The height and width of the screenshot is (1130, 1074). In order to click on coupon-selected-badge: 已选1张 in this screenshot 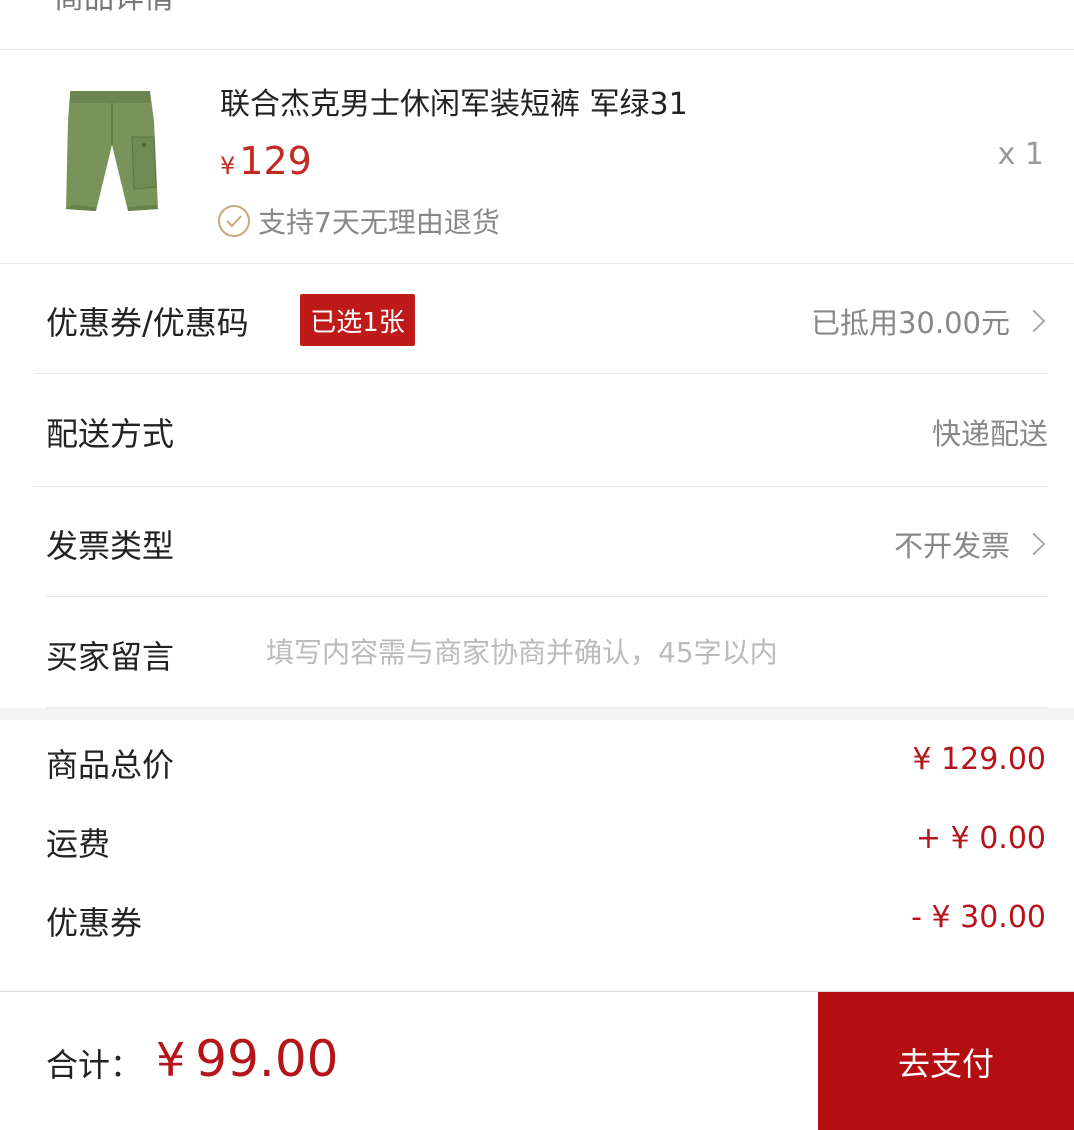, I will do `click(357, 320)`.